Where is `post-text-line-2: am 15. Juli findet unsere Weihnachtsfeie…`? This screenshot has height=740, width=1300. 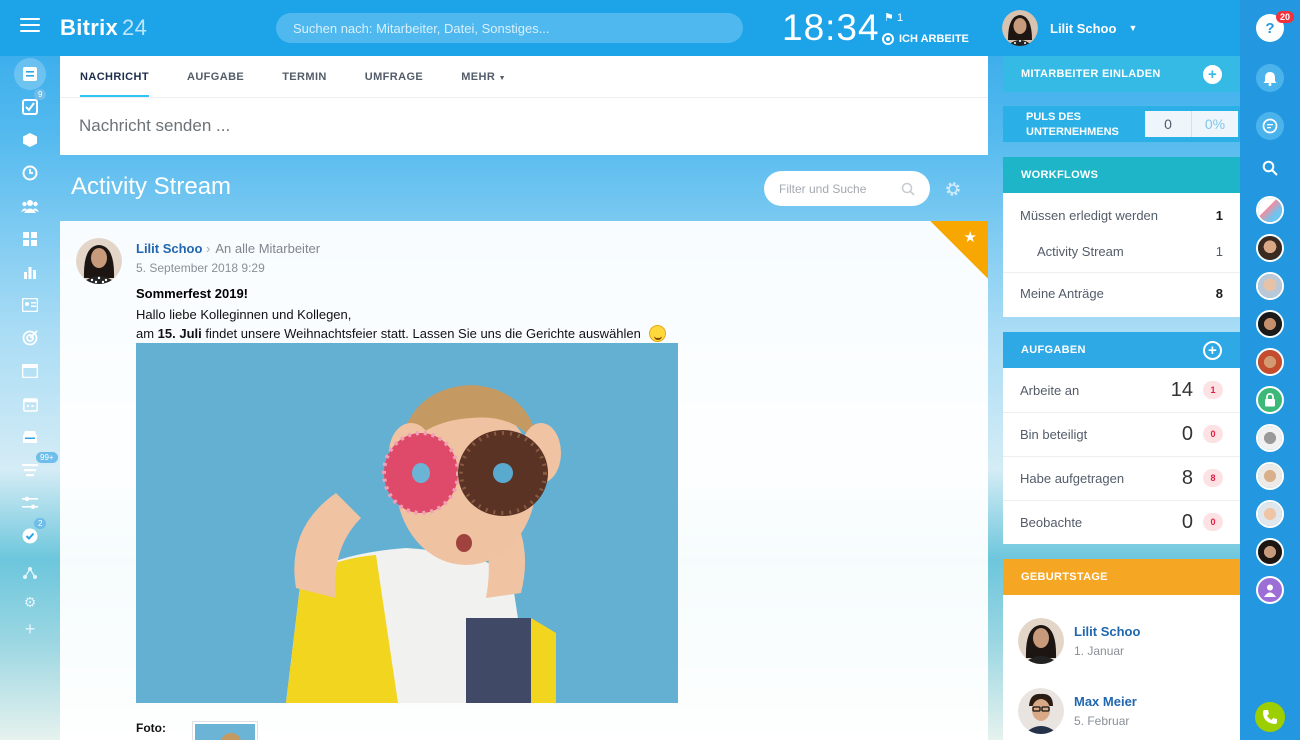
post-text-line-2: am 15. Juli findet unsere Weihnachtsfeie… is located at coordinates (401, 333).